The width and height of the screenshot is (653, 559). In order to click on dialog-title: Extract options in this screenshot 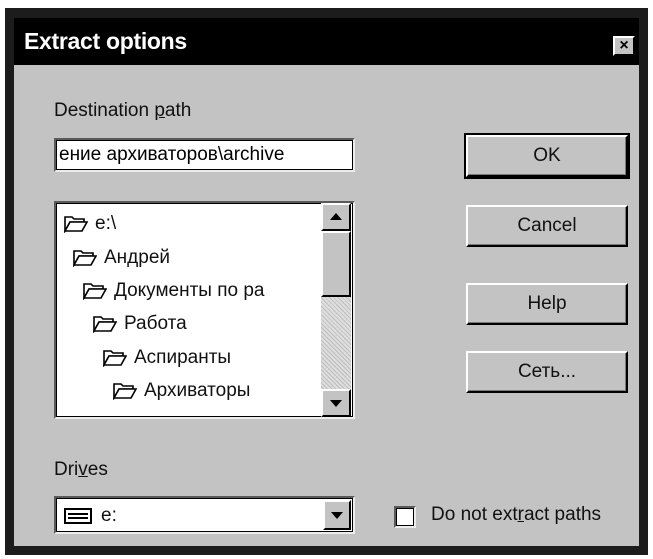, I will do `click(105, 41)`.